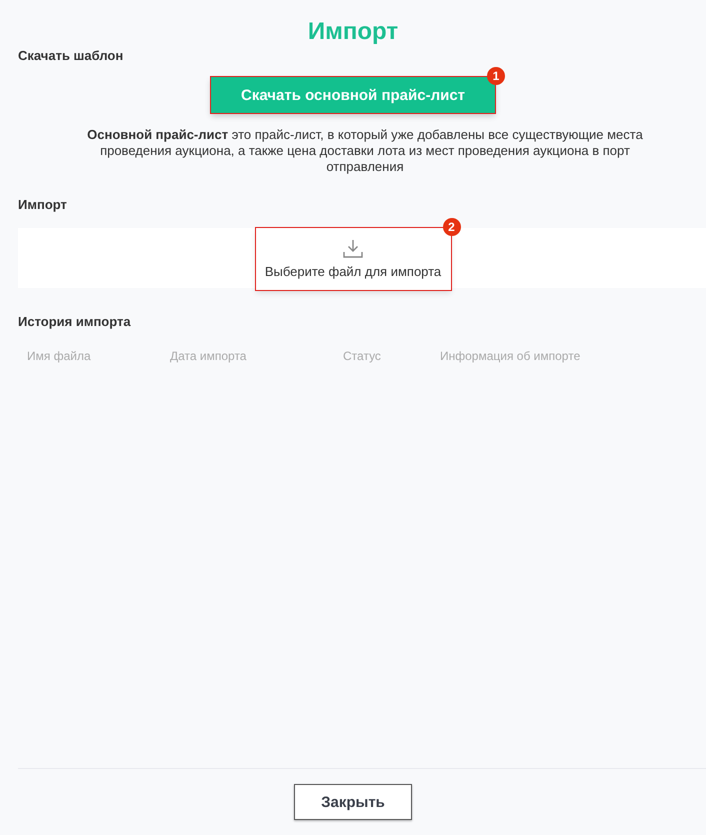  Describe the element at coordinates (451, 227) in the screenshot. I see `step-marker: 2` at that location.